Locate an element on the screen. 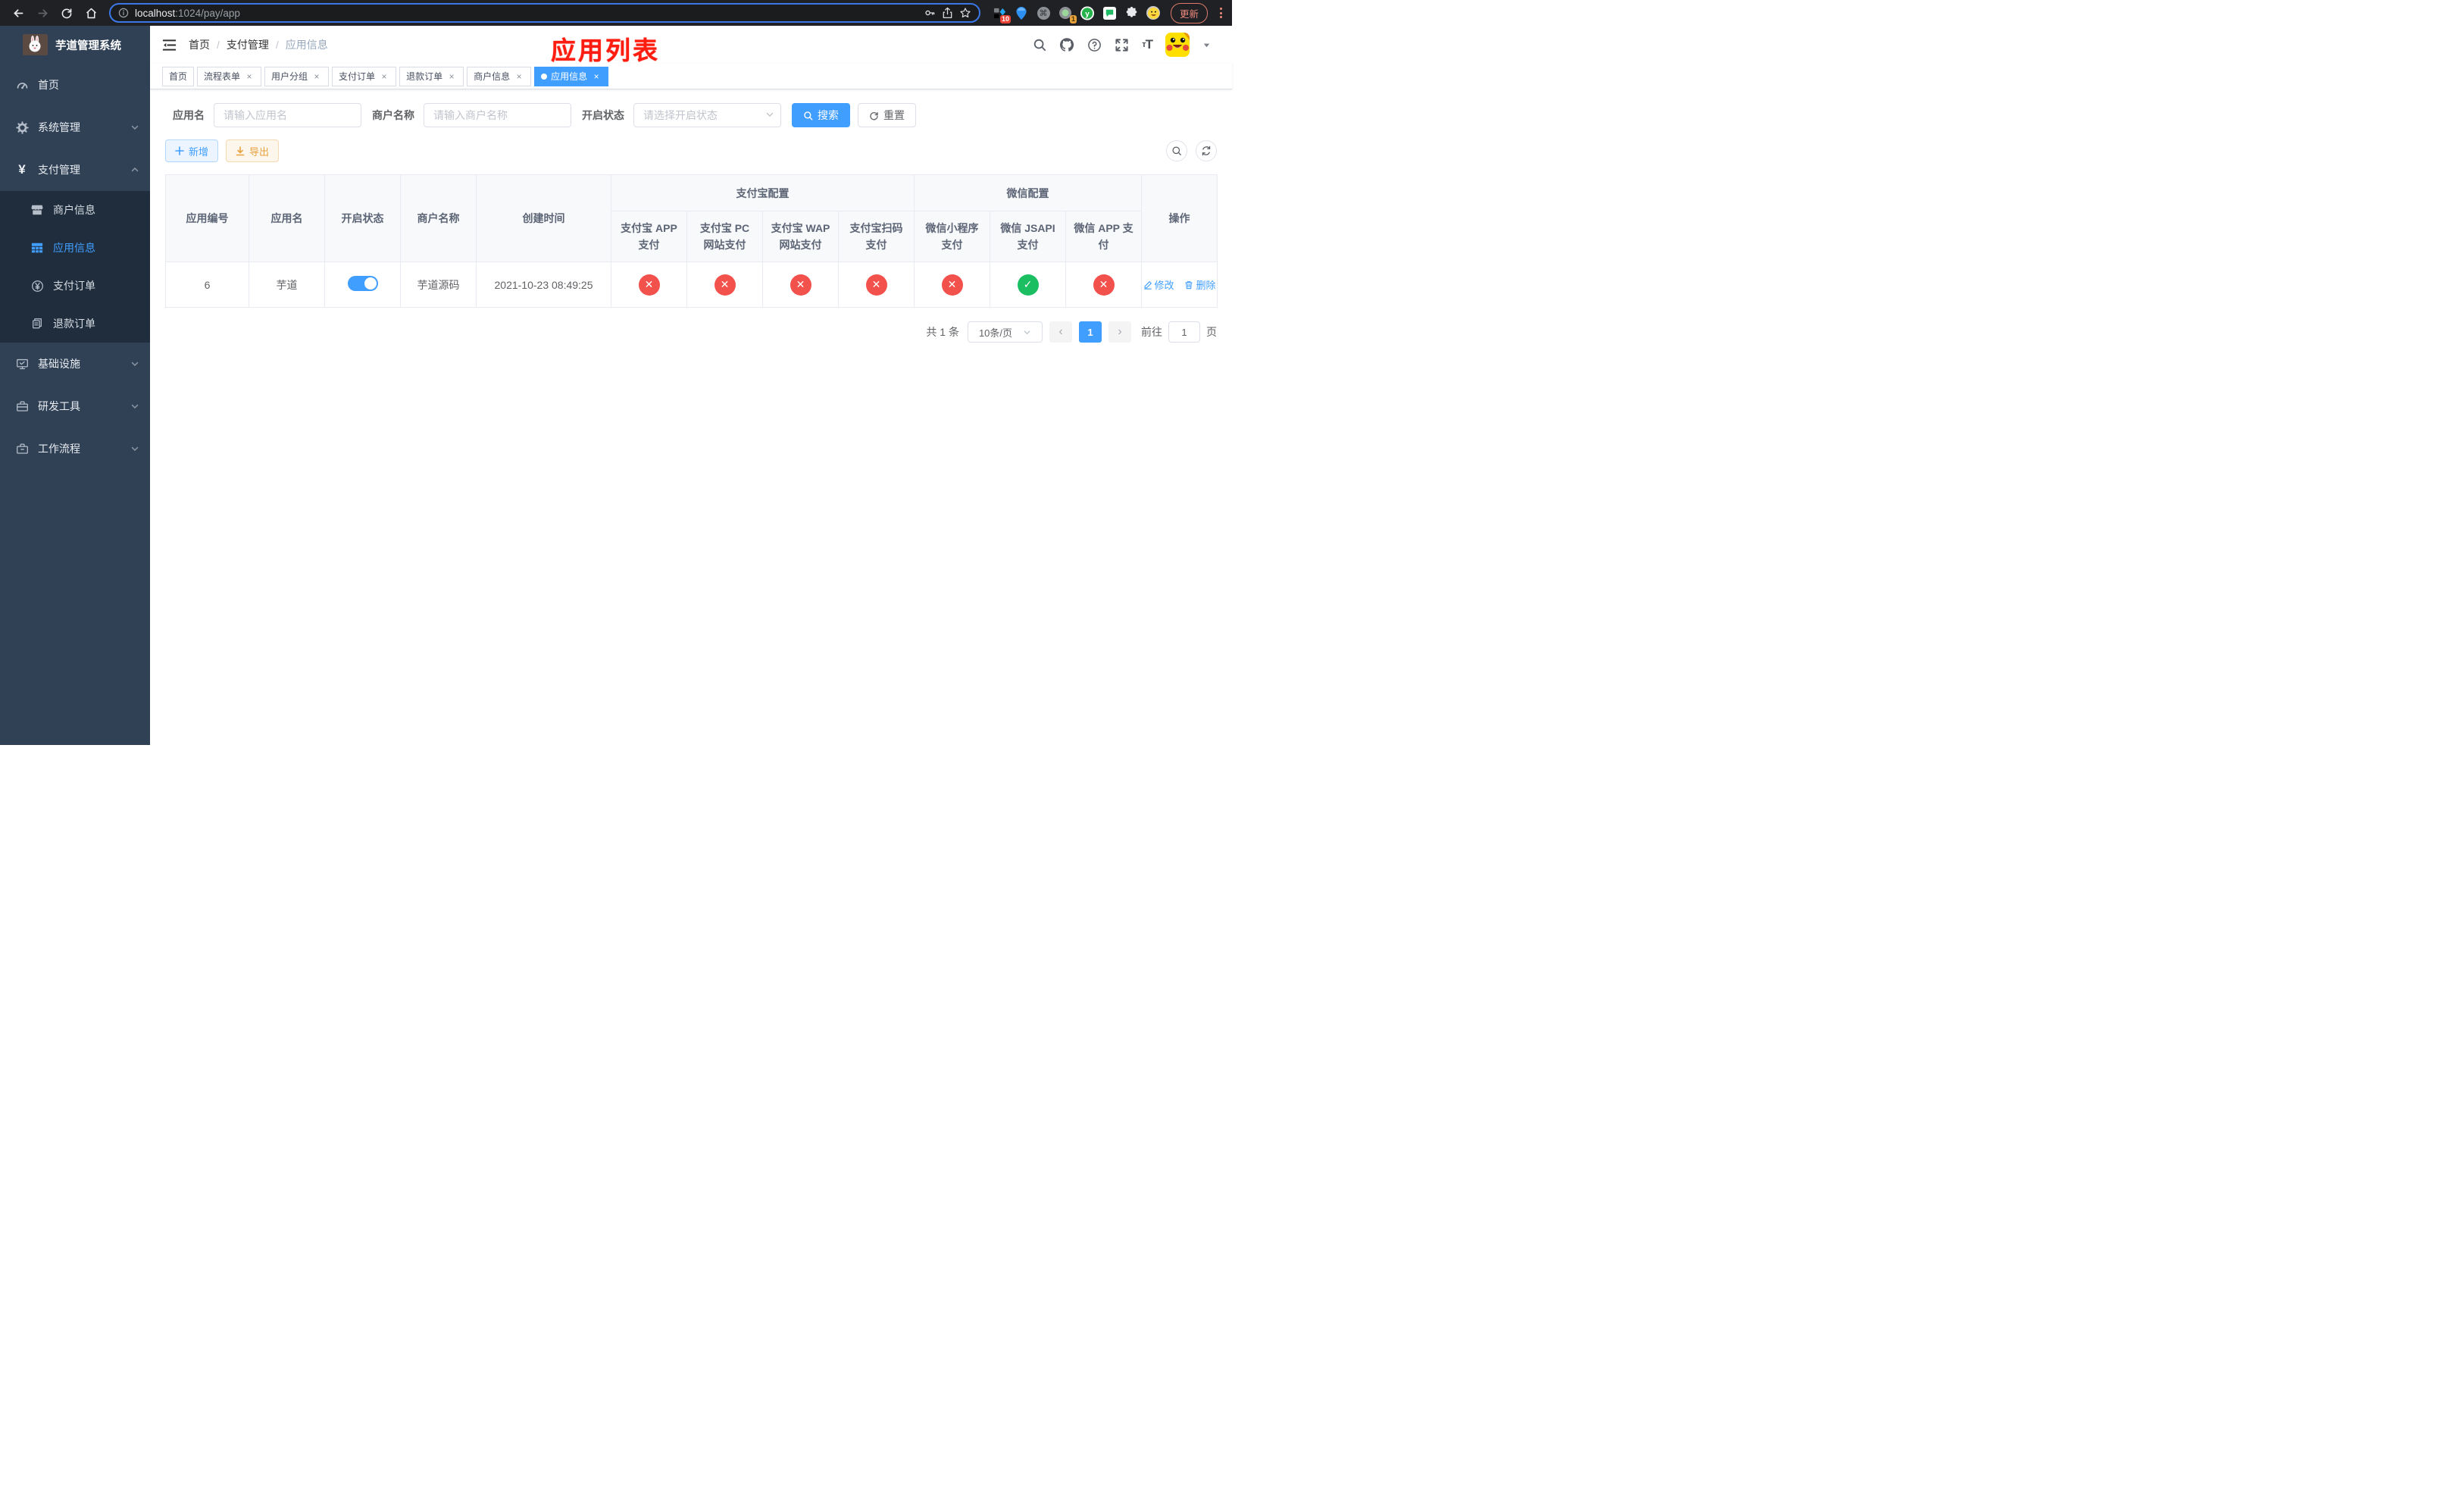 The image size is (2464, 1490). tag-home: 首页 is located at coordinates (178, 76).